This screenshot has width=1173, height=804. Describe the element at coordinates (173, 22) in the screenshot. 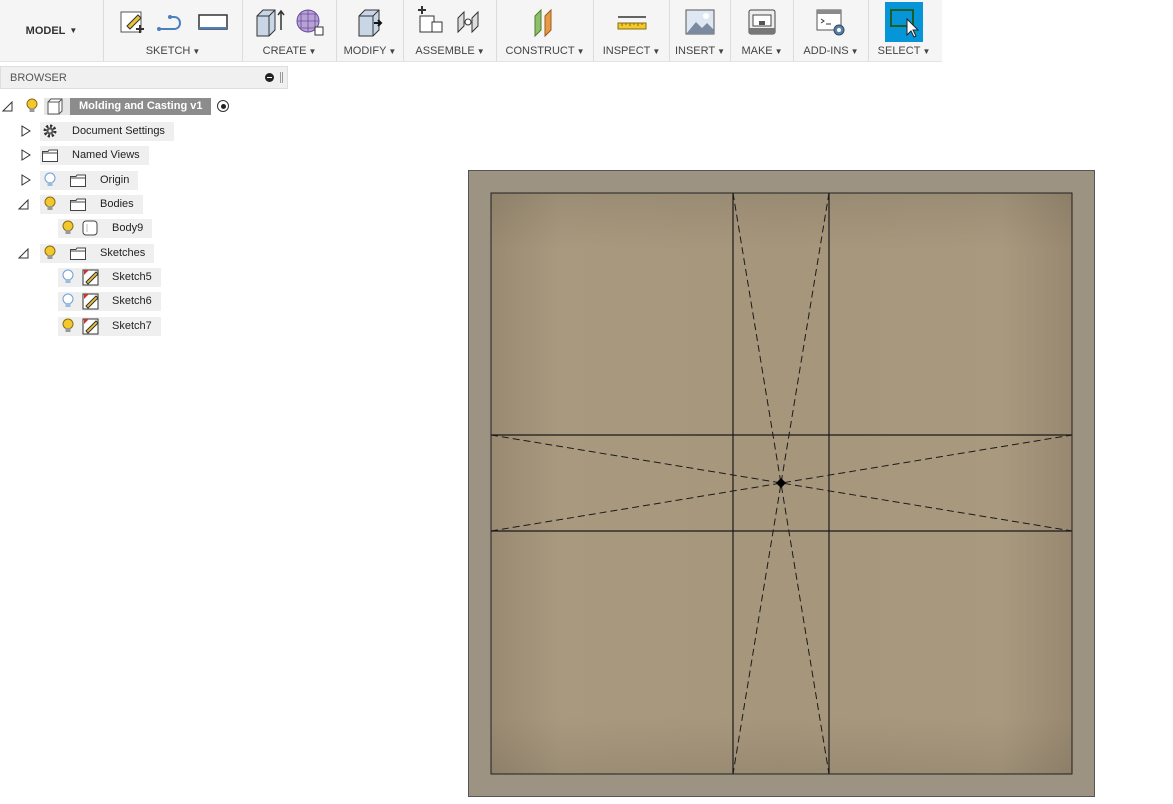

I see `line-icon` at that location.